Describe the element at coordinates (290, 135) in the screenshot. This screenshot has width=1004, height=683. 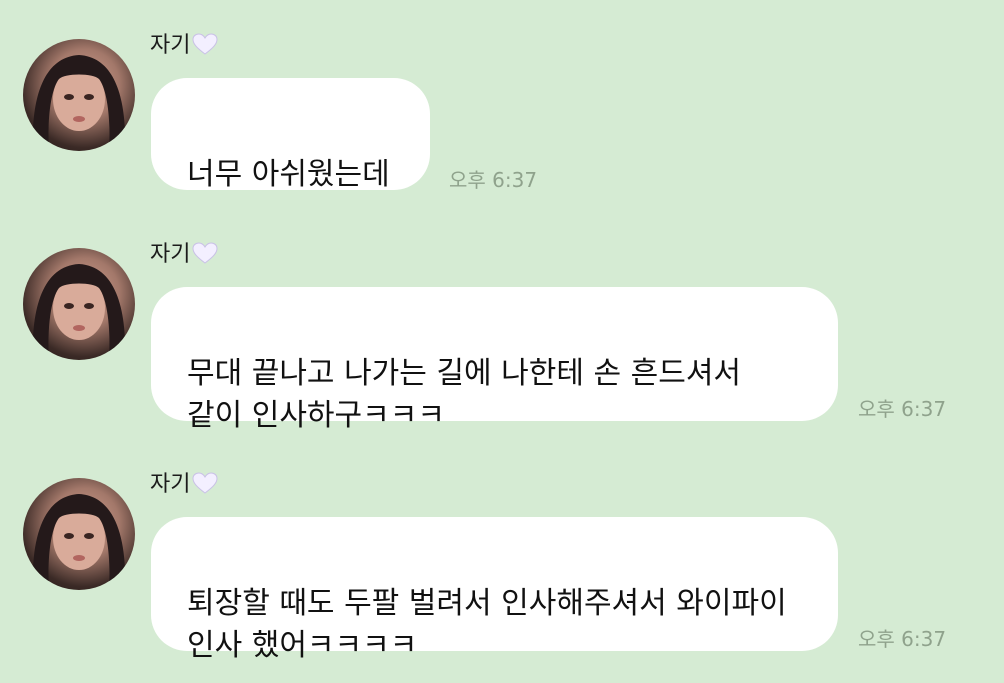
I see `message-bubble: 너무 아쉬웠는데` at that location.